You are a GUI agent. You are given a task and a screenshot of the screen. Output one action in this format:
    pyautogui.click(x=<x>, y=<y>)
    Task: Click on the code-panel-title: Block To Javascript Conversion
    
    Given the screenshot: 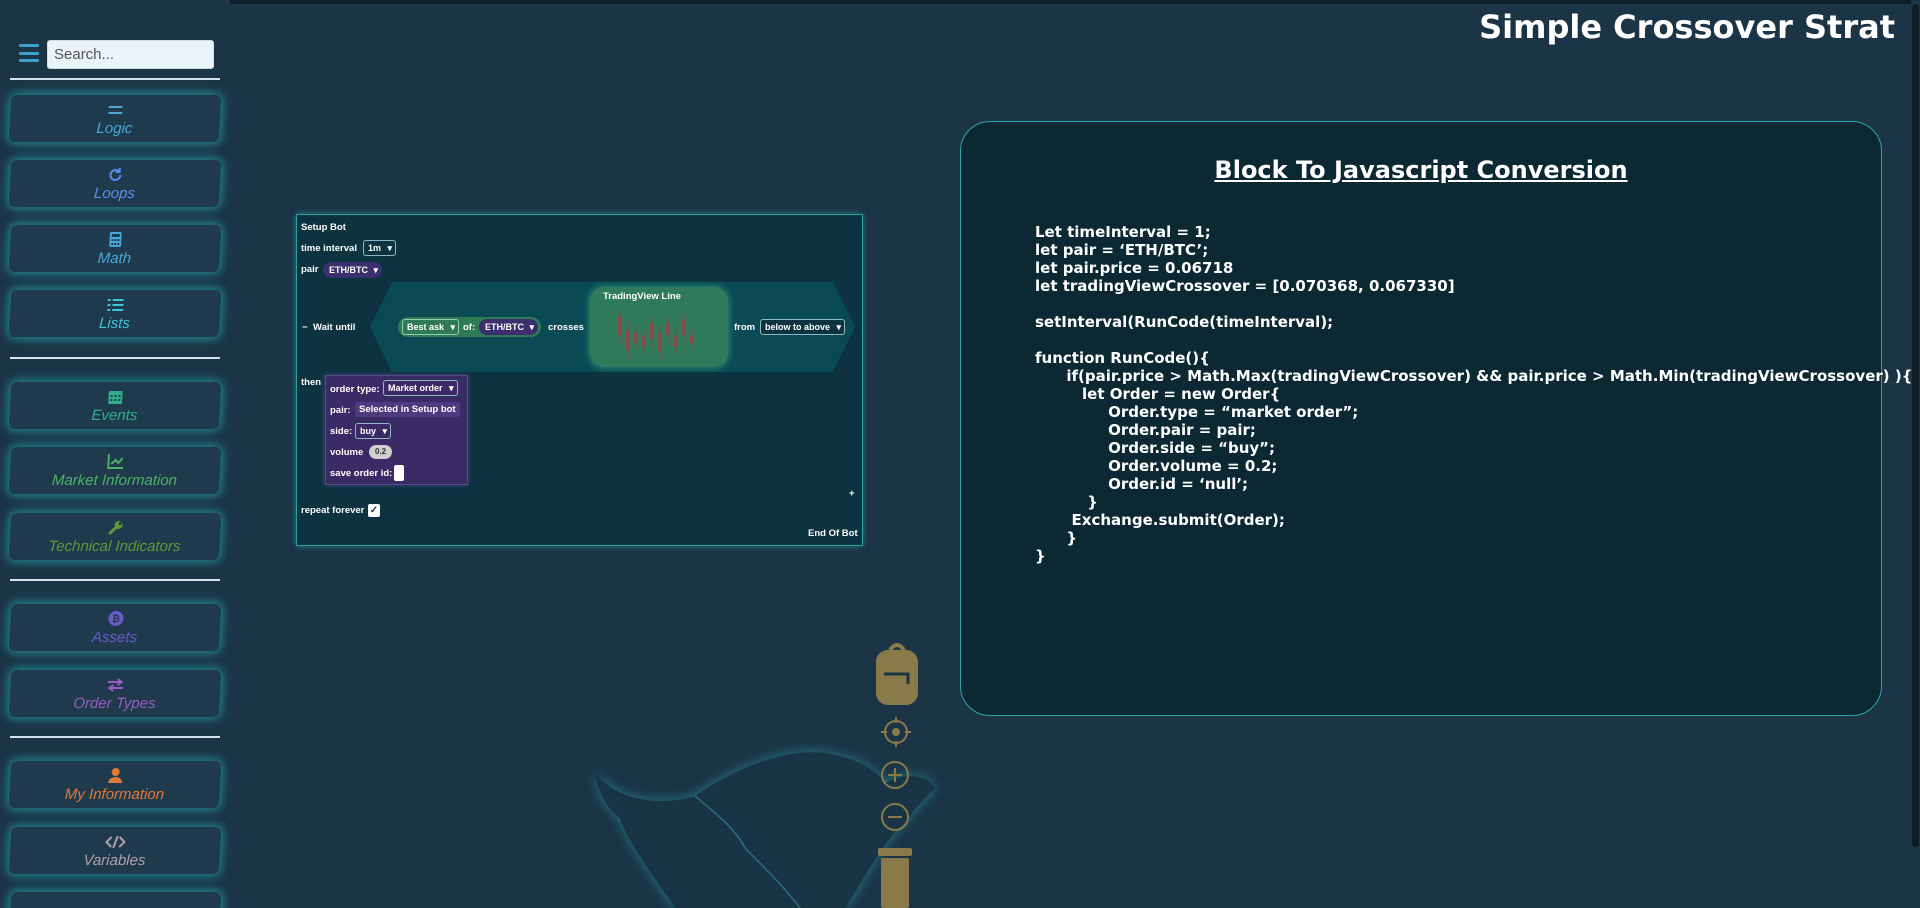 What is the action you would take?
    pyautogui.click(x=1421, y=170)
    